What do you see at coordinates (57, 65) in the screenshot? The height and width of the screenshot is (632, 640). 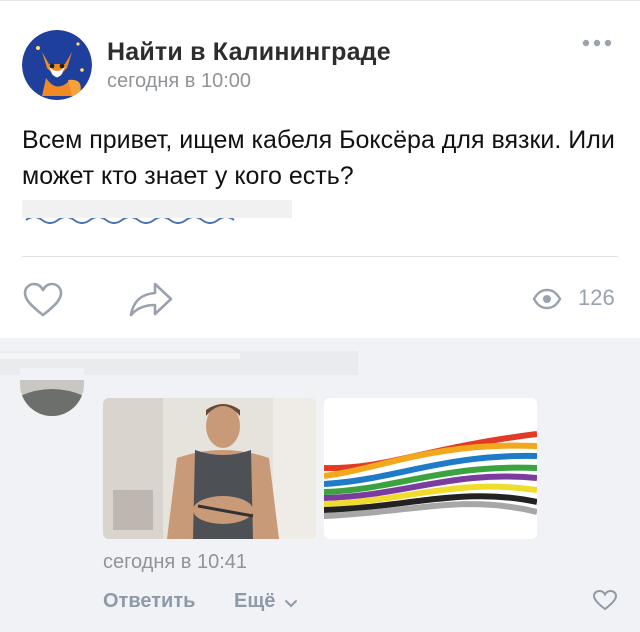 I see `group-avatar` at bounding box center [57, 65].